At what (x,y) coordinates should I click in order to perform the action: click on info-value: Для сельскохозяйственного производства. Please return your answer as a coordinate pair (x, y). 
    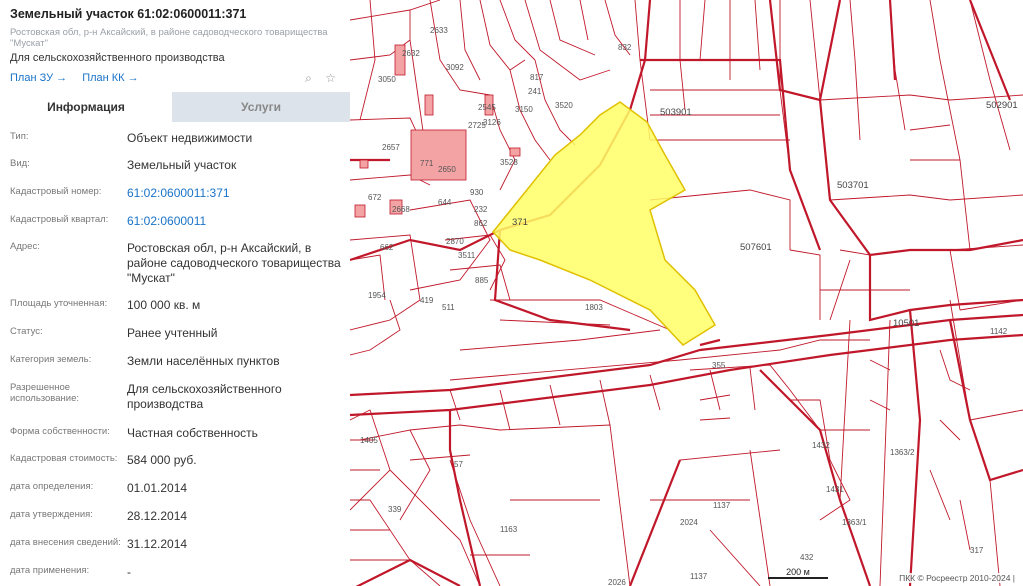
    Looking at the image, I should click on (204, 396).